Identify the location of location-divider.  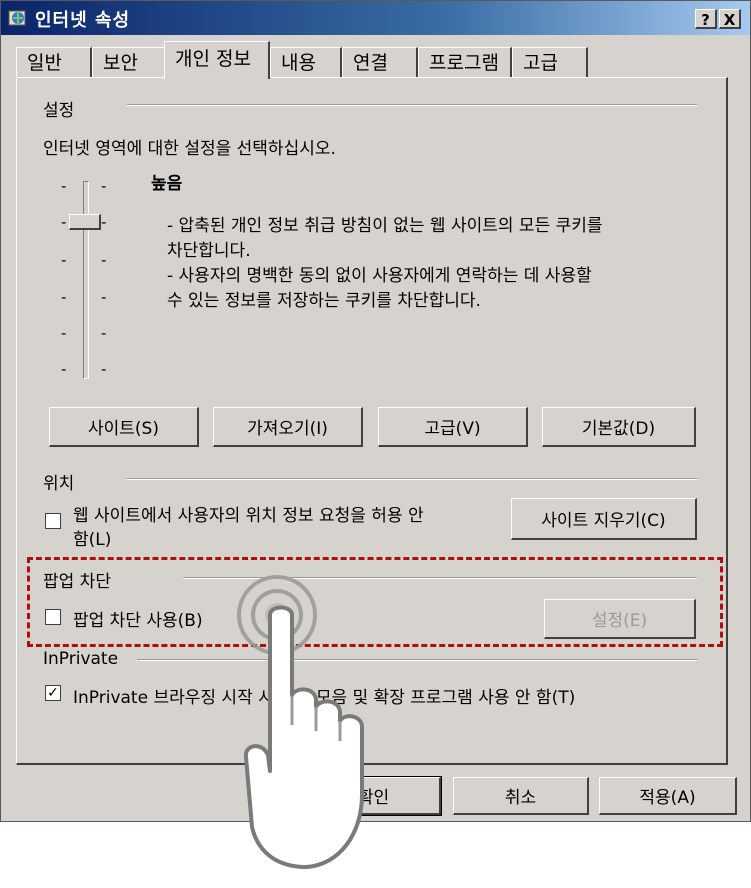
(412, 479).